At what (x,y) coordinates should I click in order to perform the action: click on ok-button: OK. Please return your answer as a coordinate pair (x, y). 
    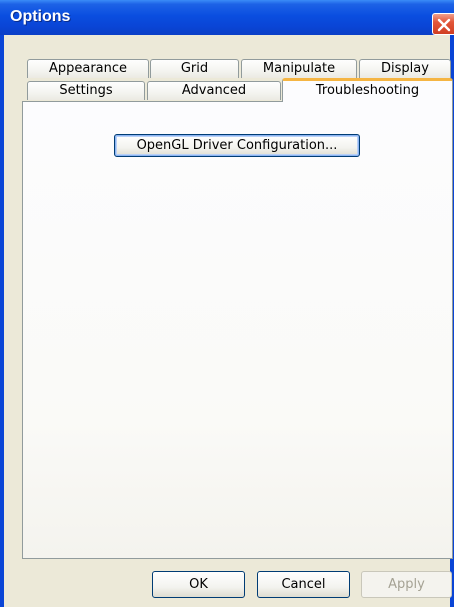
    Looking at the image, I should click on (198, 584).